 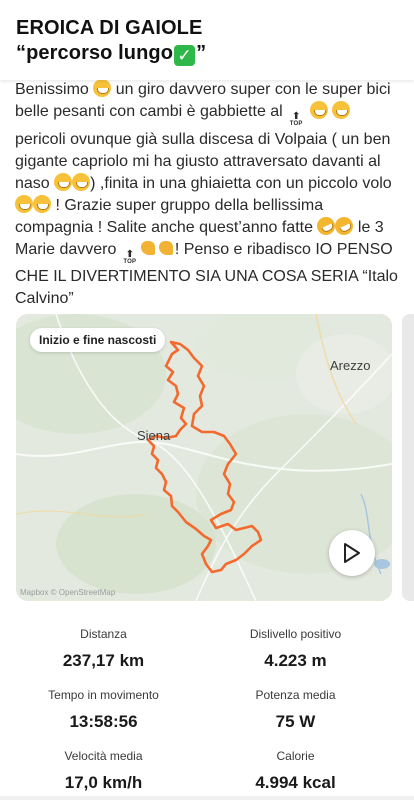 What do you see at coordinates (103, 721) in the screenshot?
I see `stat-value: 13:58:56` at bounding box center [103, 721].